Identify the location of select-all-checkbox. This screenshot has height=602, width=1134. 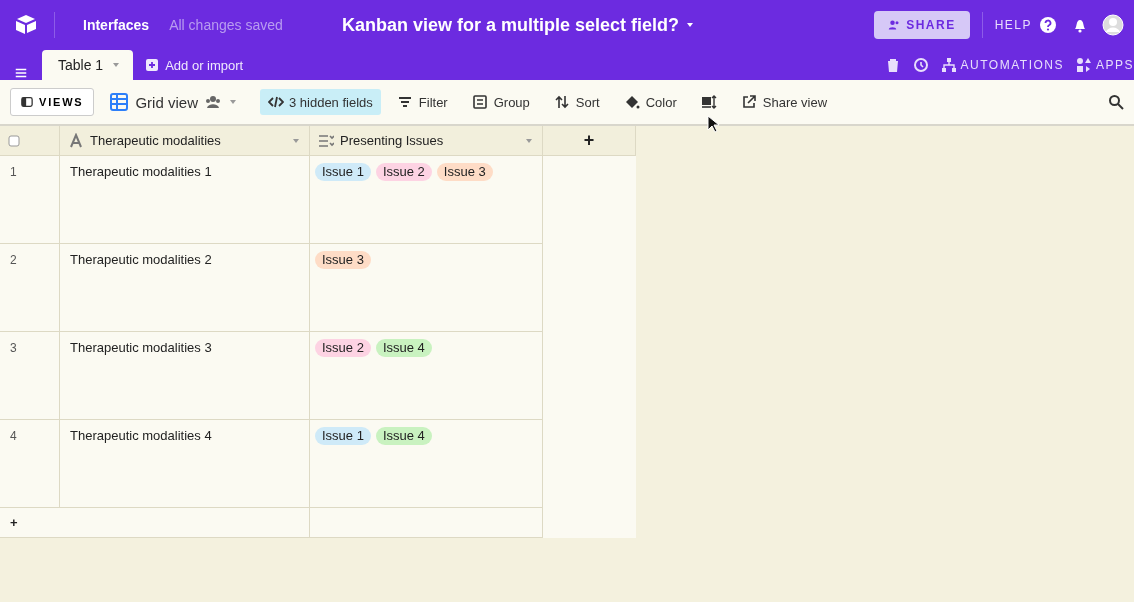
(14, 140).